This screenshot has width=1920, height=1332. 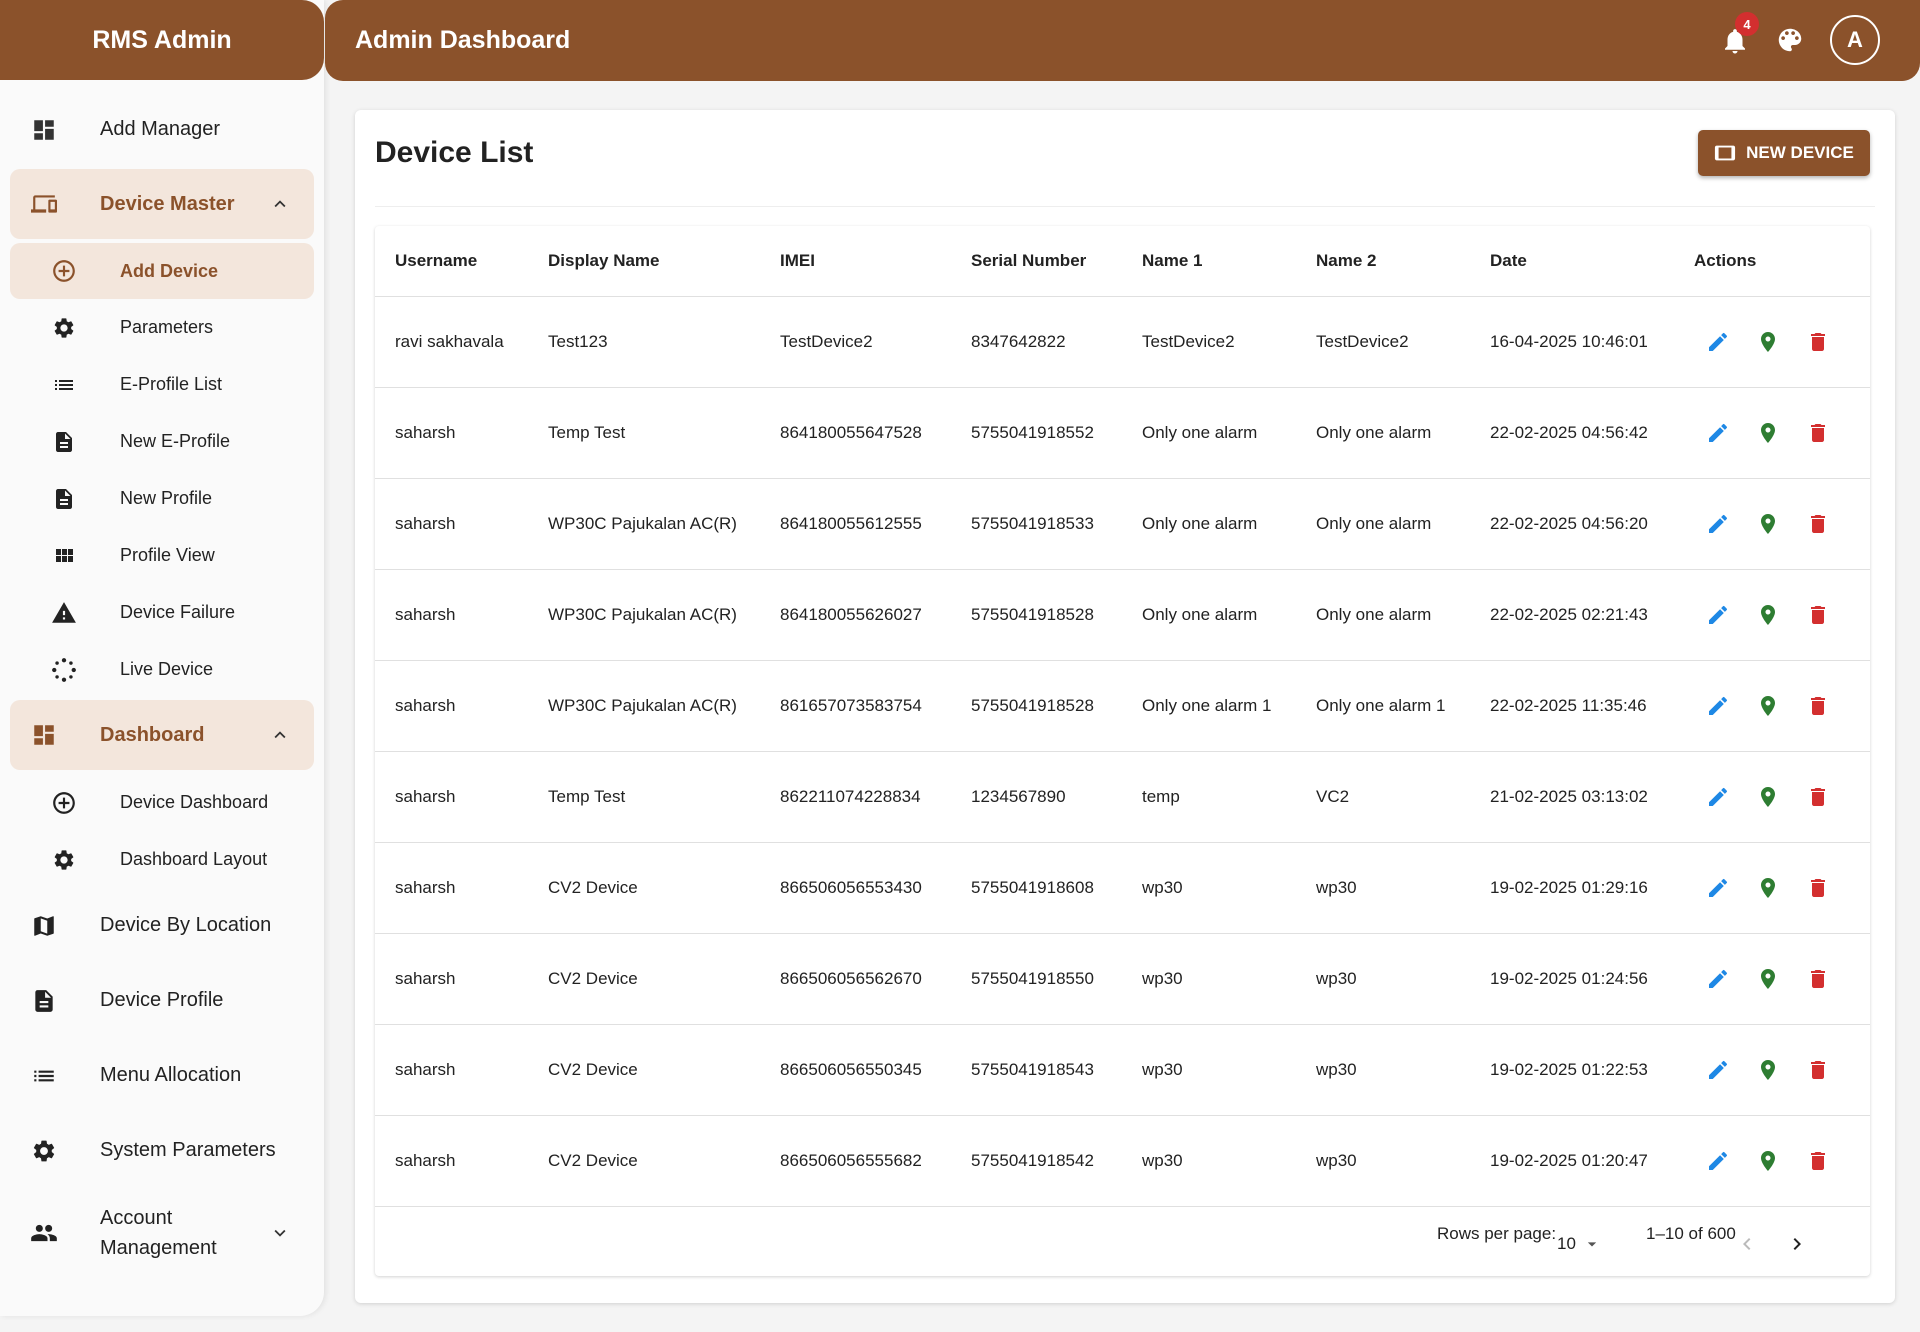 I want to click on cell-name-1: wp30, so click(x=1209, y=1070).